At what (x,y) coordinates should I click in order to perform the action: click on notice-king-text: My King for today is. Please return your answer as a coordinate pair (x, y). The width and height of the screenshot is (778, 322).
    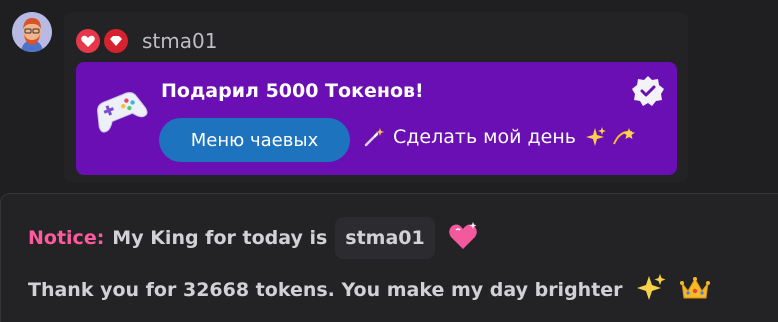
    Looking at the image, I should click on (220, 238).